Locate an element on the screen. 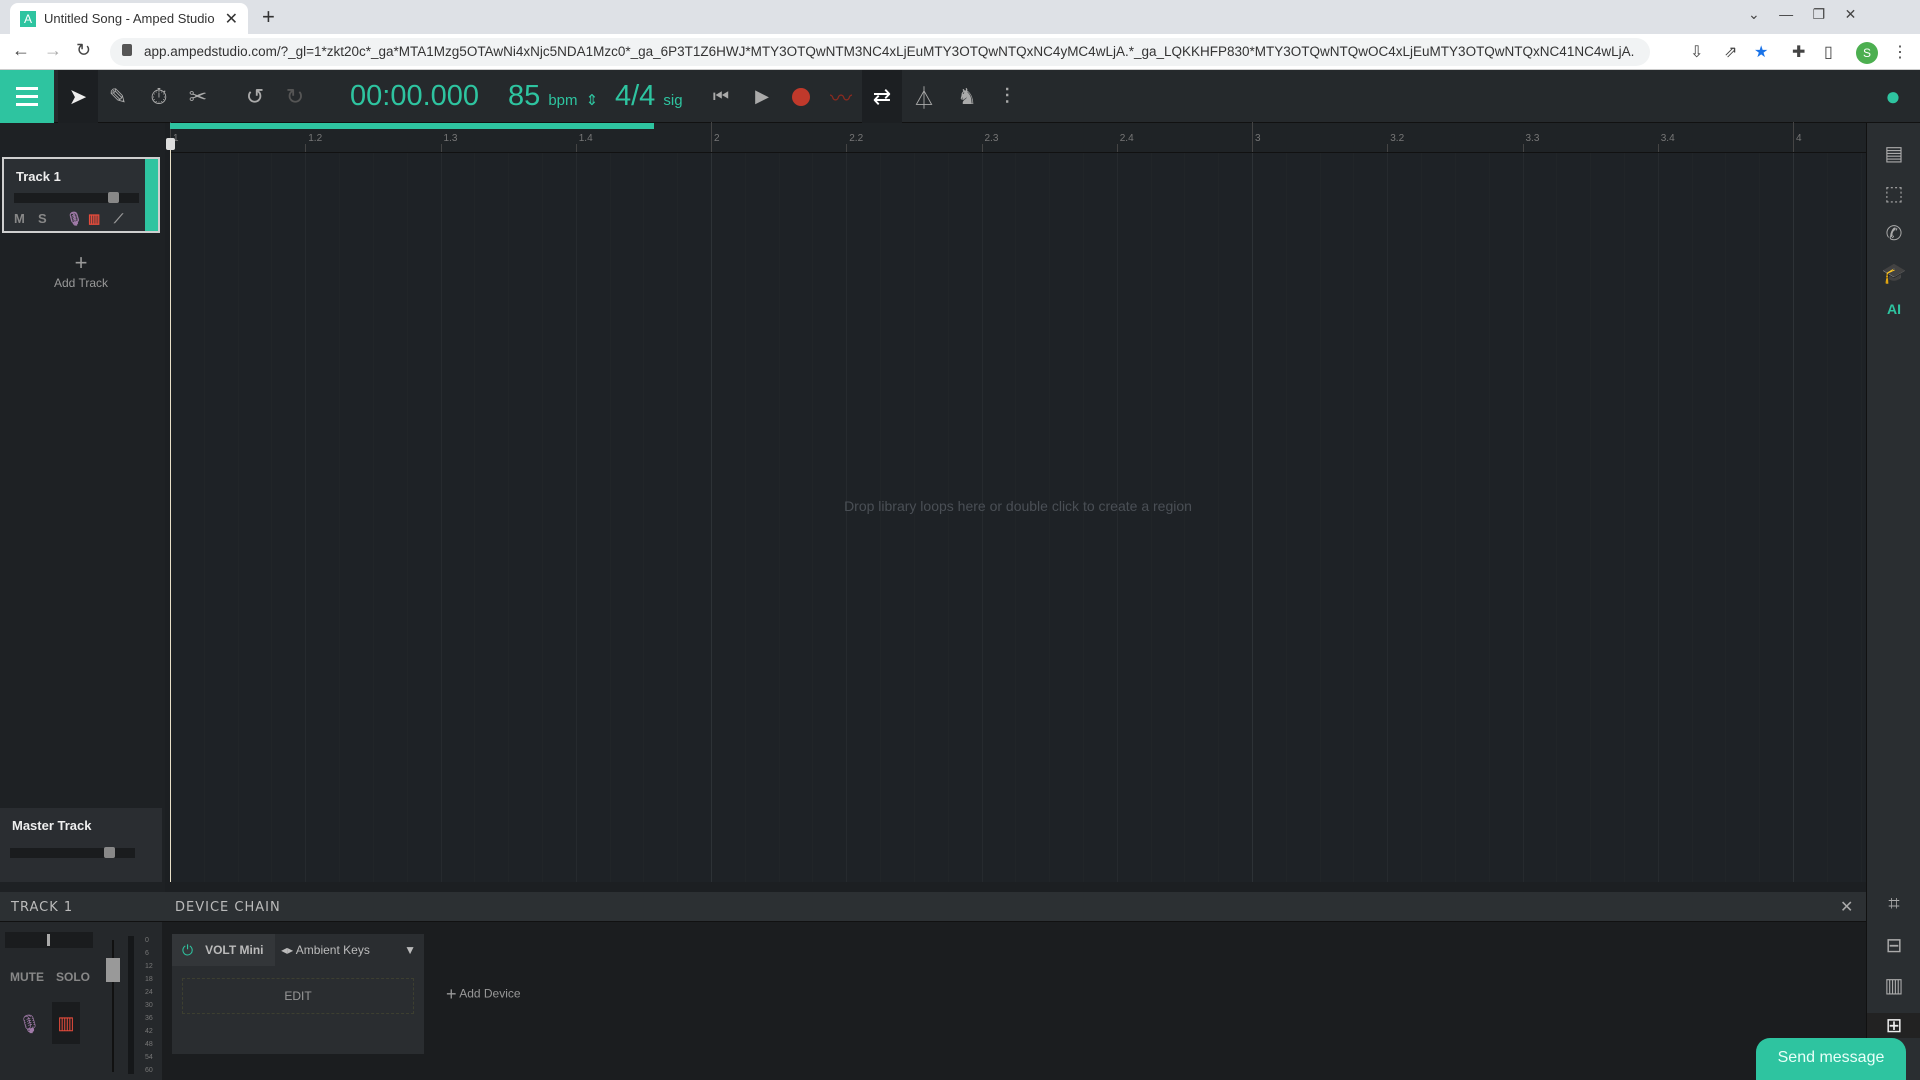  playhead-handle is located at coordinates (170, 144).